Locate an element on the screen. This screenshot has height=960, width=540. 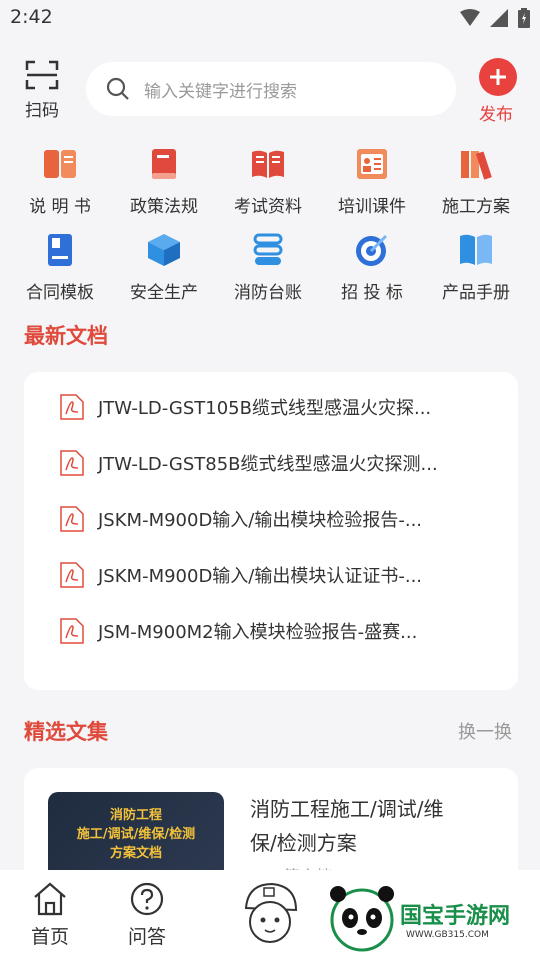
category-label: 政策法规 is located at coordinates (164, 207).